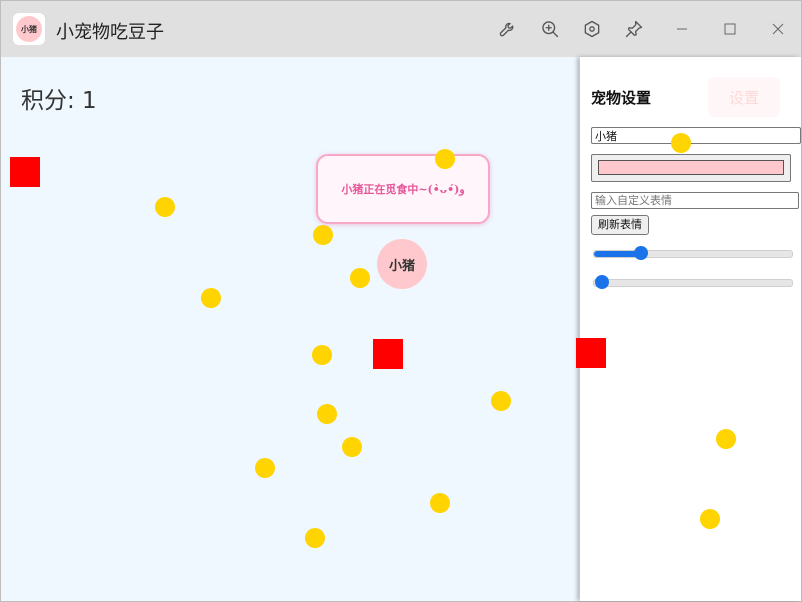  I want to click on zoom-in-icon, so click(550, 29).